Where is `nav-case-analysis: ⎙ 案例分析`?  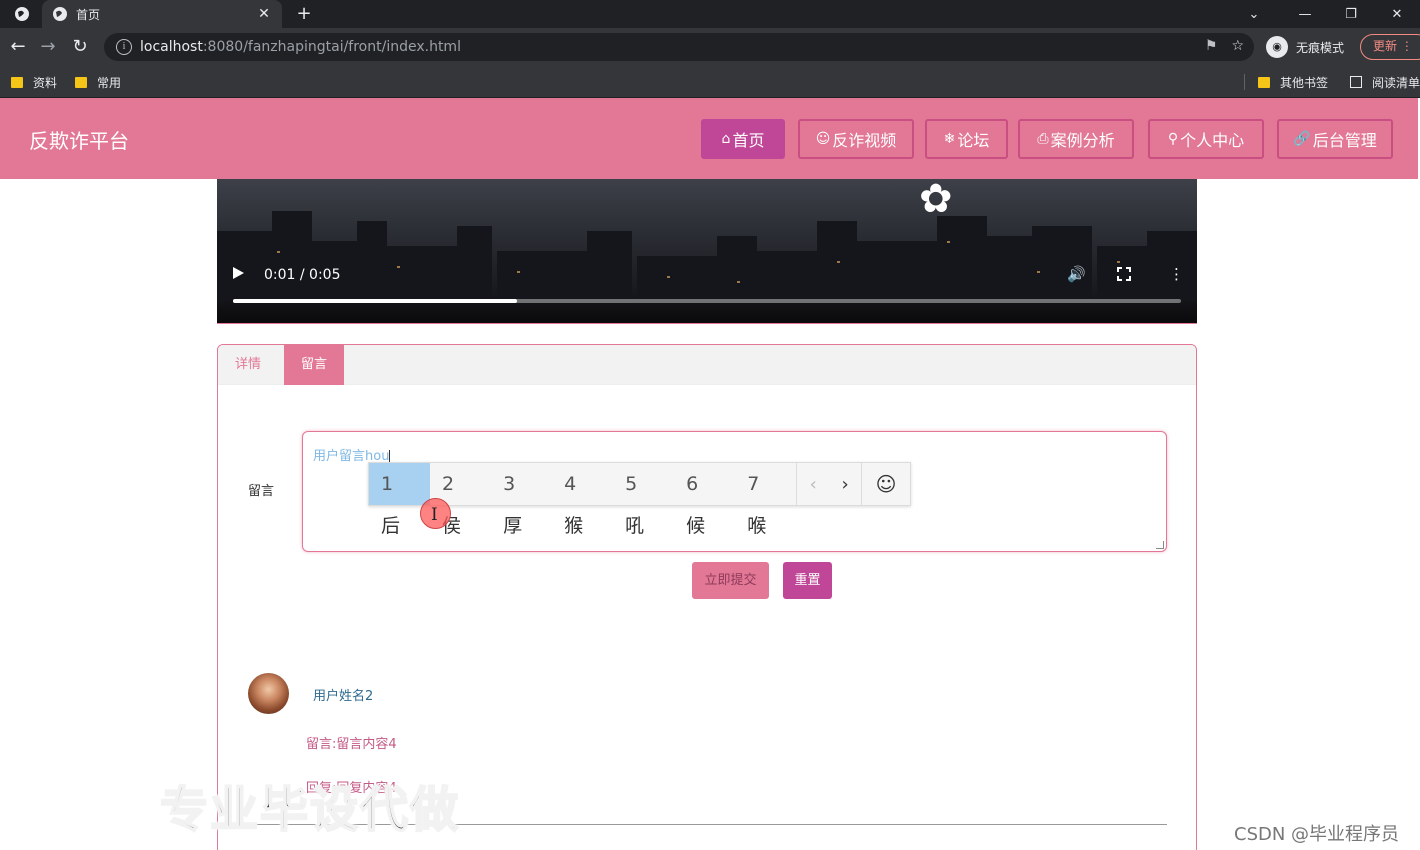
nav-case-analysis: ⎙ 案例分析 is located at coordinates (1076, 139).